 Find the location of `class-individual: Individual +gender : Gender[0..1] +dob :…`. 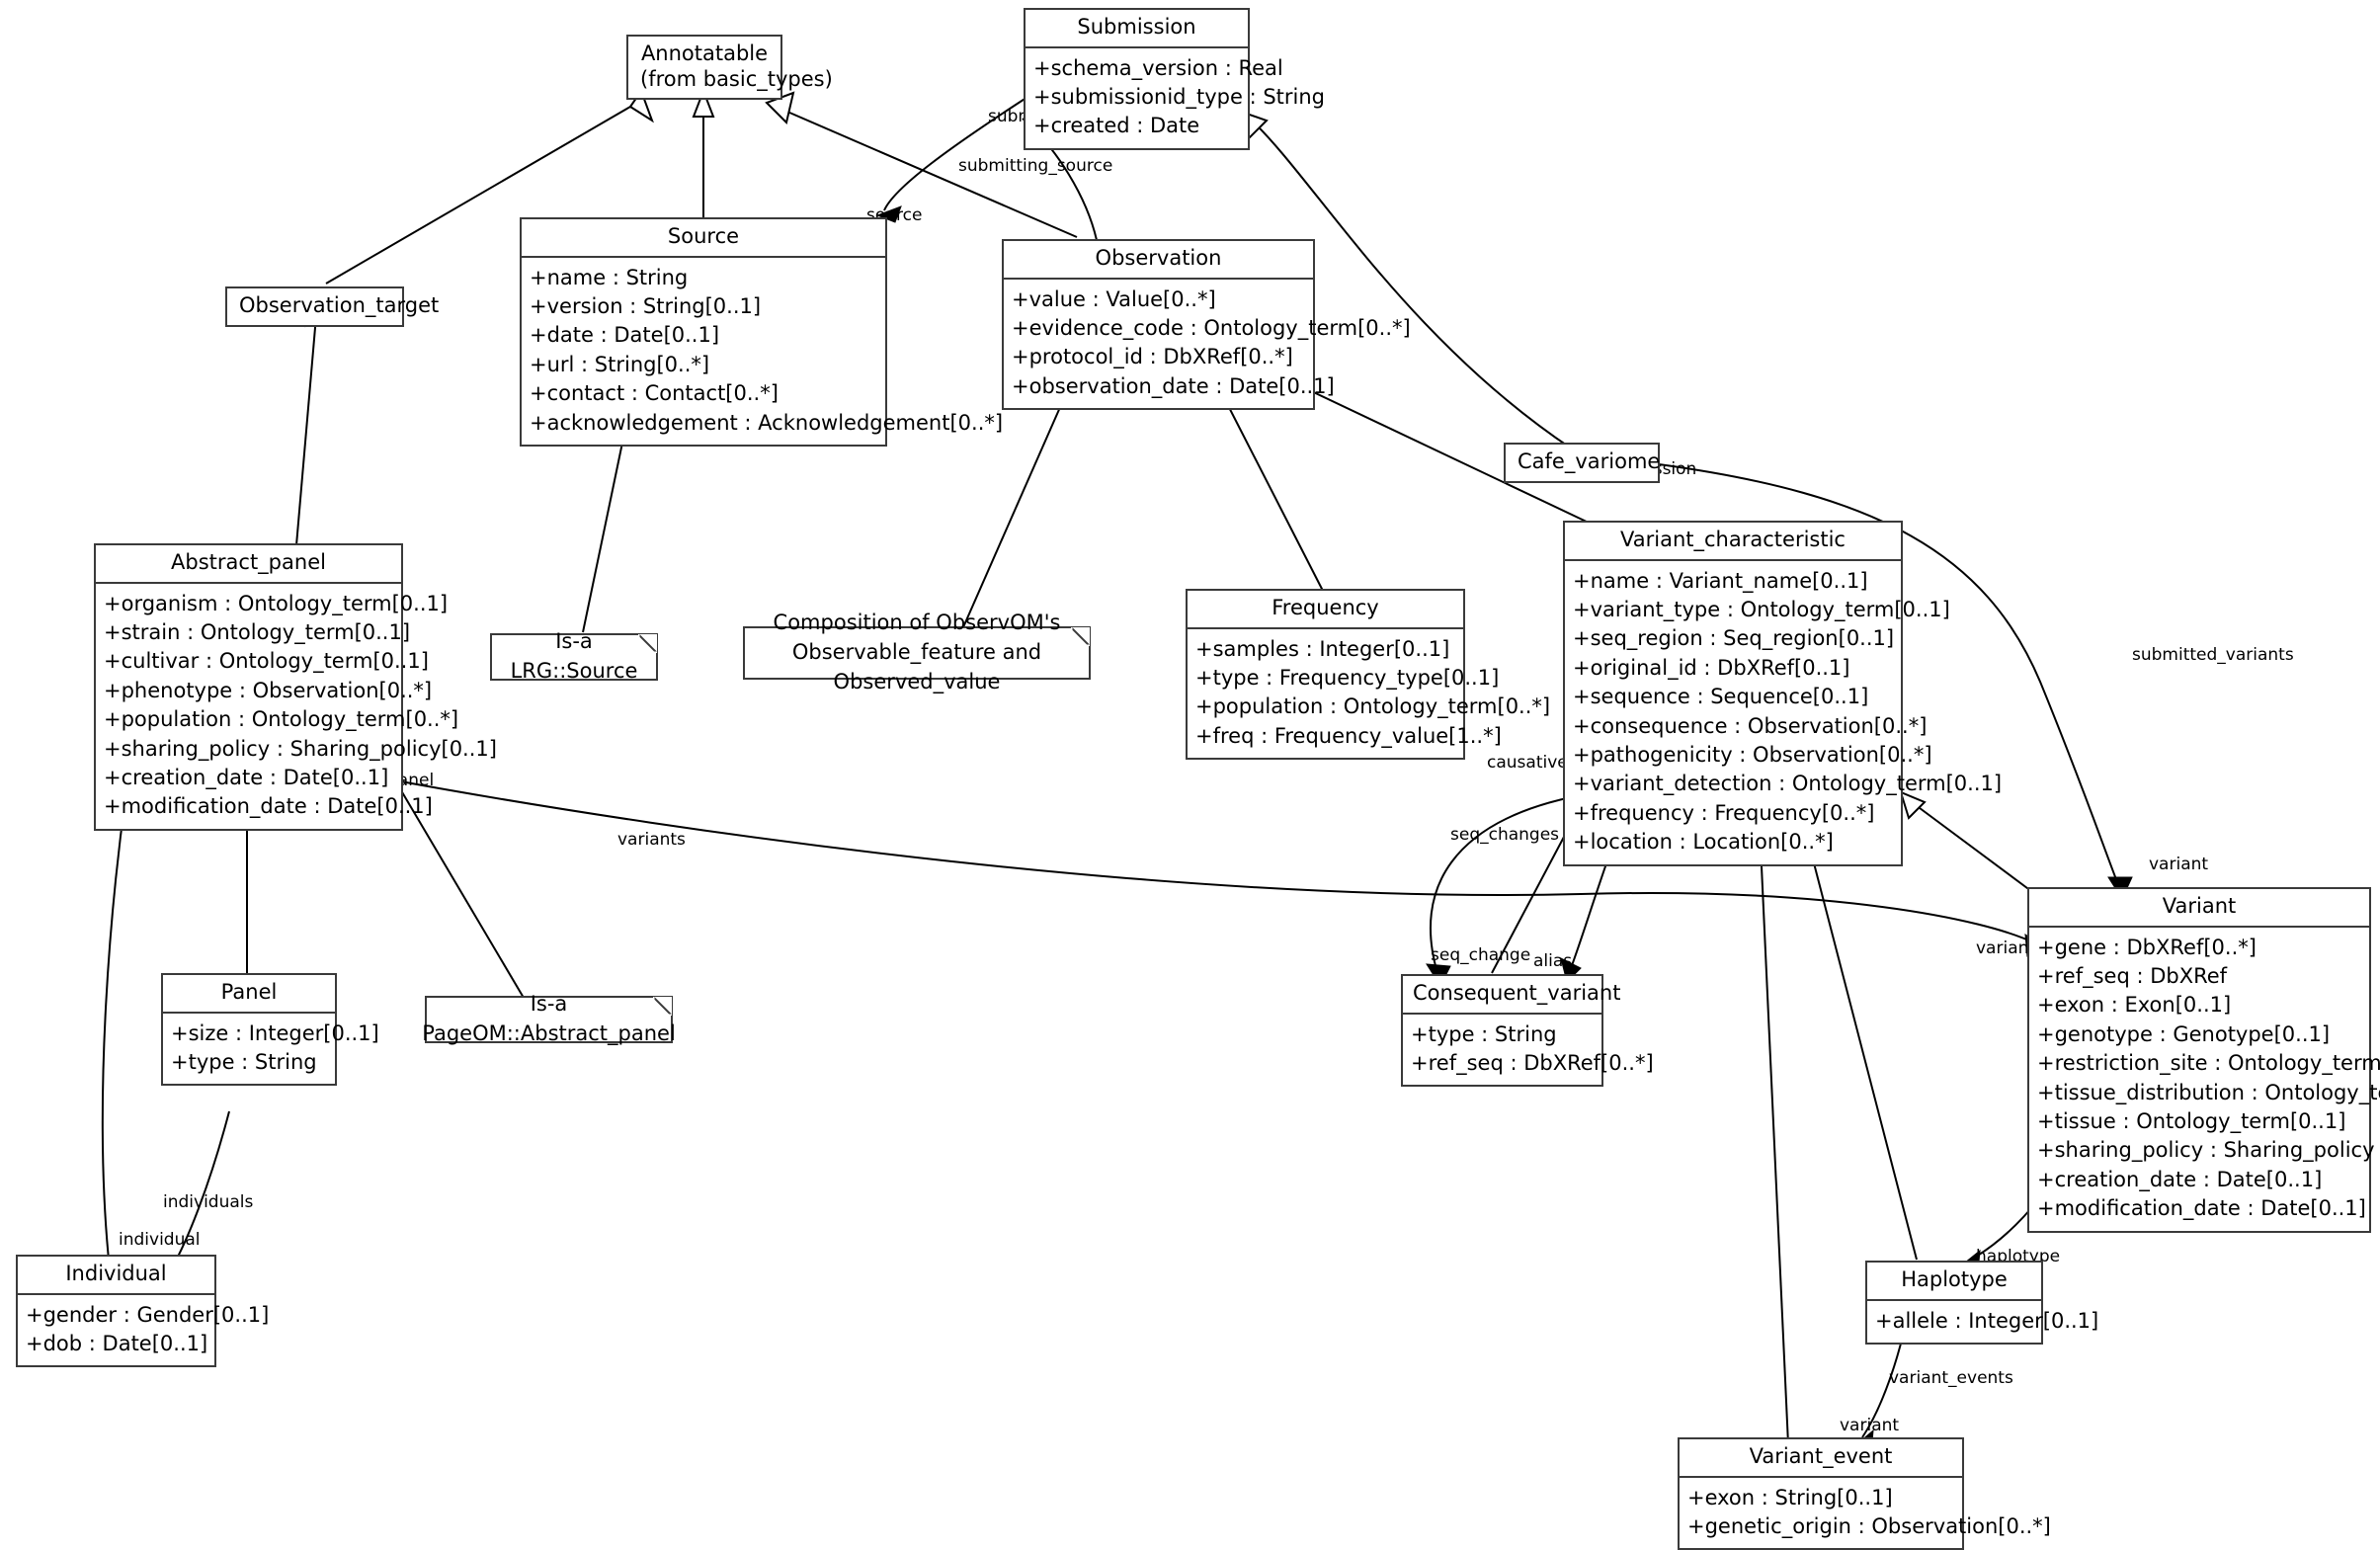

class-individual: Individual +gender : Gender[0..1] +dob :… is located at coordinates (143, 1311).